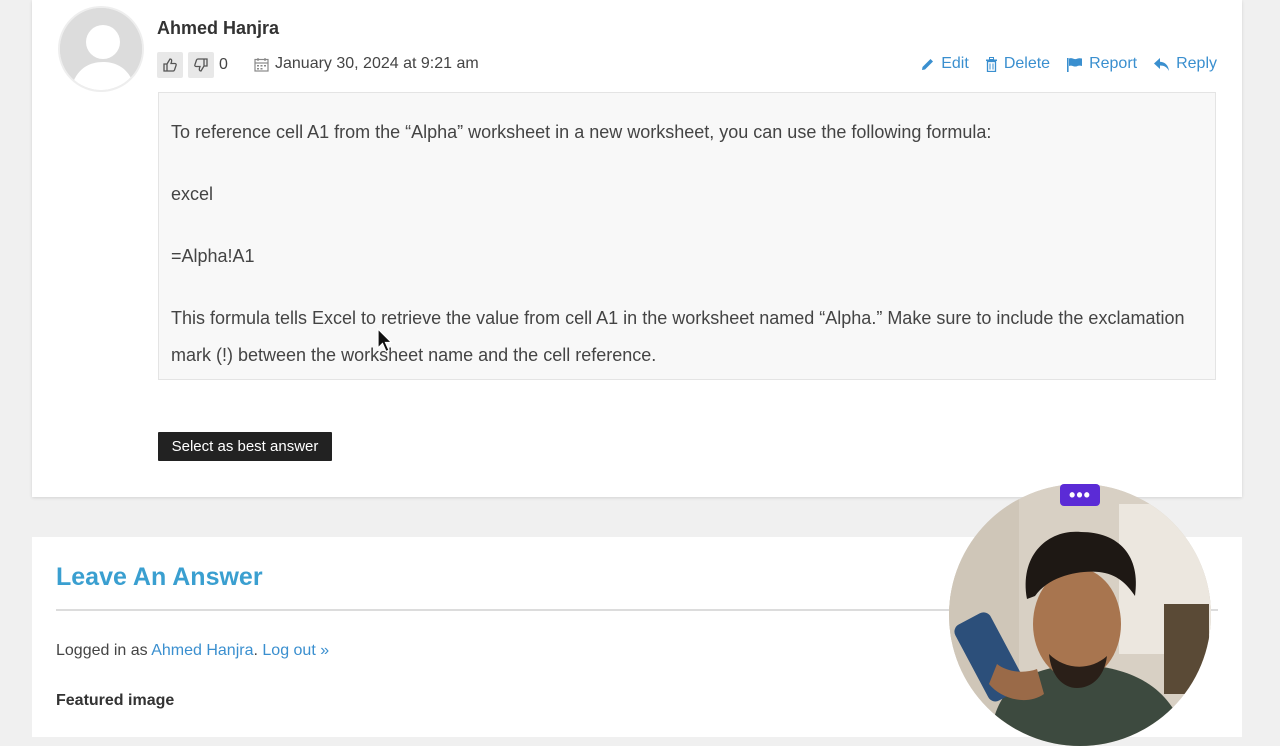  I want to click on reply-icon, so click(1162, 64).